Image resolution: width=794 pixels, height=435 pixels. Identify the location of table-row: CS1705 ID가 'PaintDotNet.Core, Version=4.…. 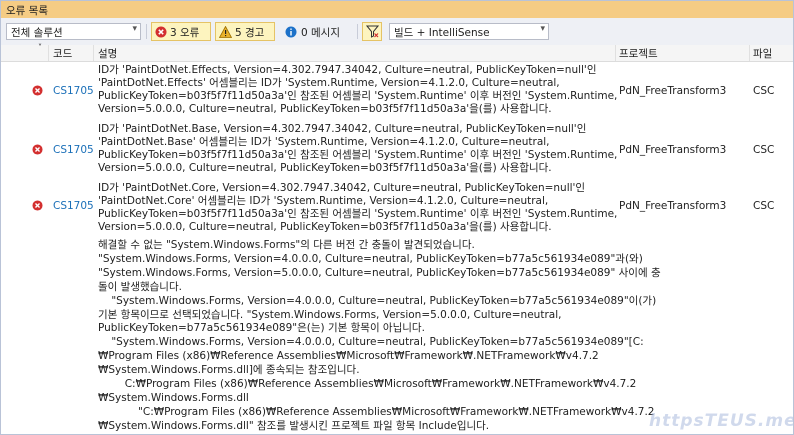
(397, 210).